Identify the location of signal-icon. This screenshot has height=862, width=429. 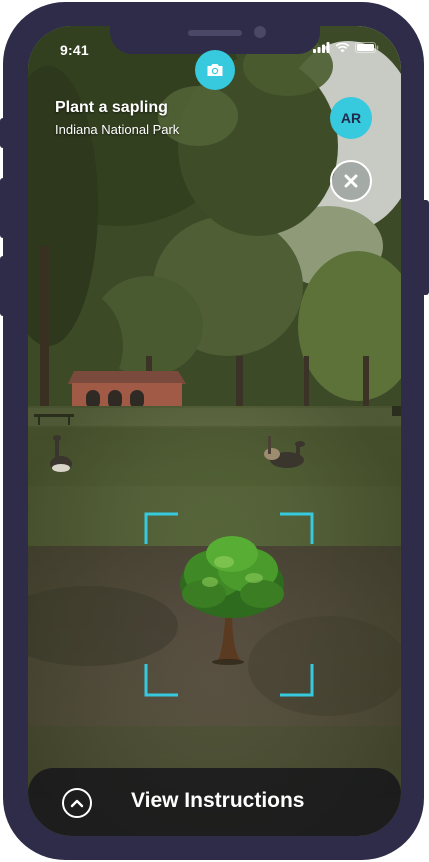
(321, 47).